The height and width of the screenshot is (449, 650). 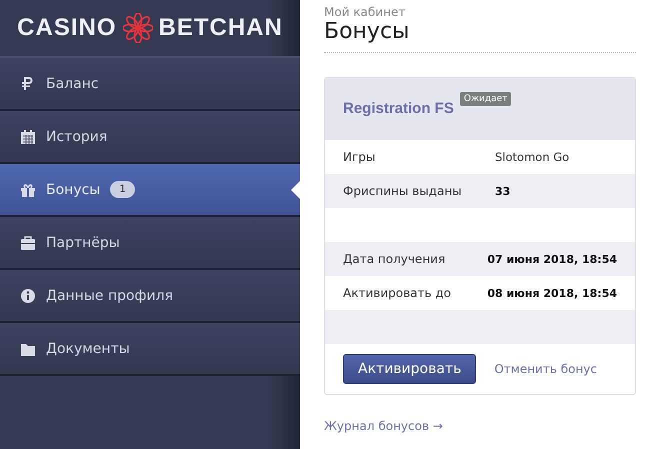 I want to click on field-value: 33, so click(x=502, y=191).